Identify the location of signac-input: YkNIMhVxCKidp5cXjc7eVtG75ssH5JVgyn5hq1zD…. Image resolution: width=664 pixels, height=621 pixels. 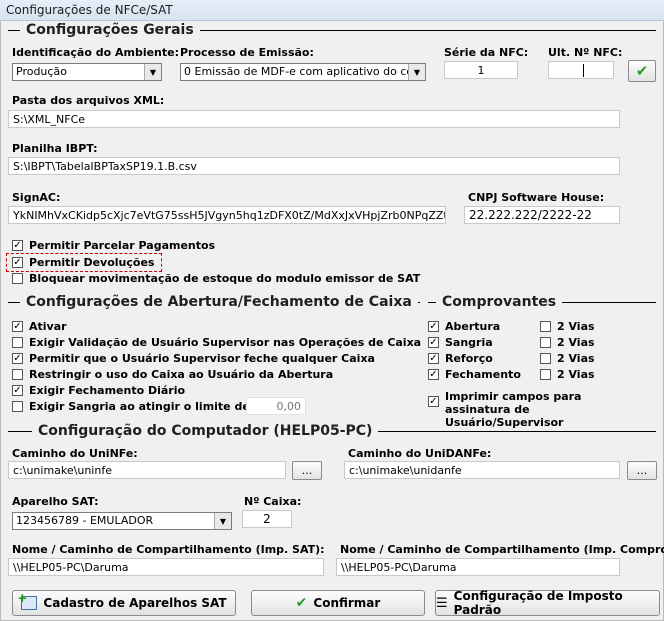
(227, 215).